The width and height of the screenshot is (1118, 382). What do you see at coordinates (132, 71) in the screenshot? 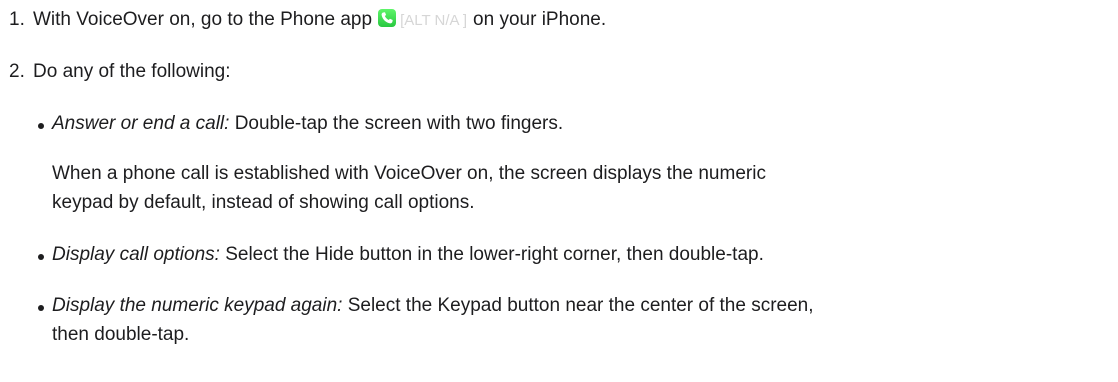
I see `step-2-text: Do any of the following:` at bounding box center [132, 71].